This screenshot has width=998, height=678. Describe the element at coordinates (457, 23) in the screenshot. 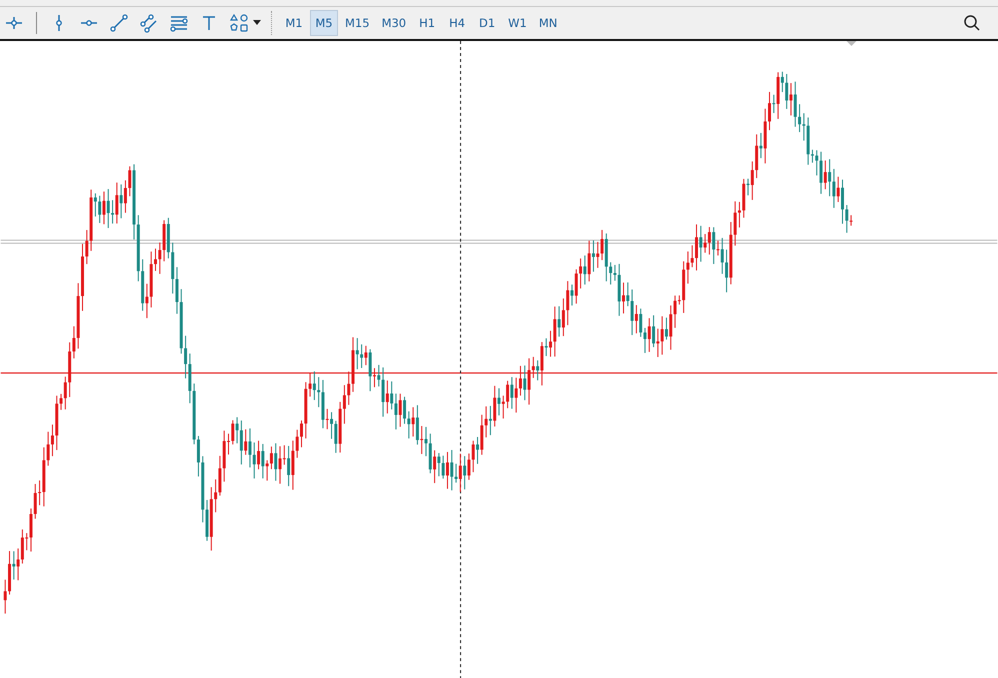

I see `timeframe-button: H4` at that location.